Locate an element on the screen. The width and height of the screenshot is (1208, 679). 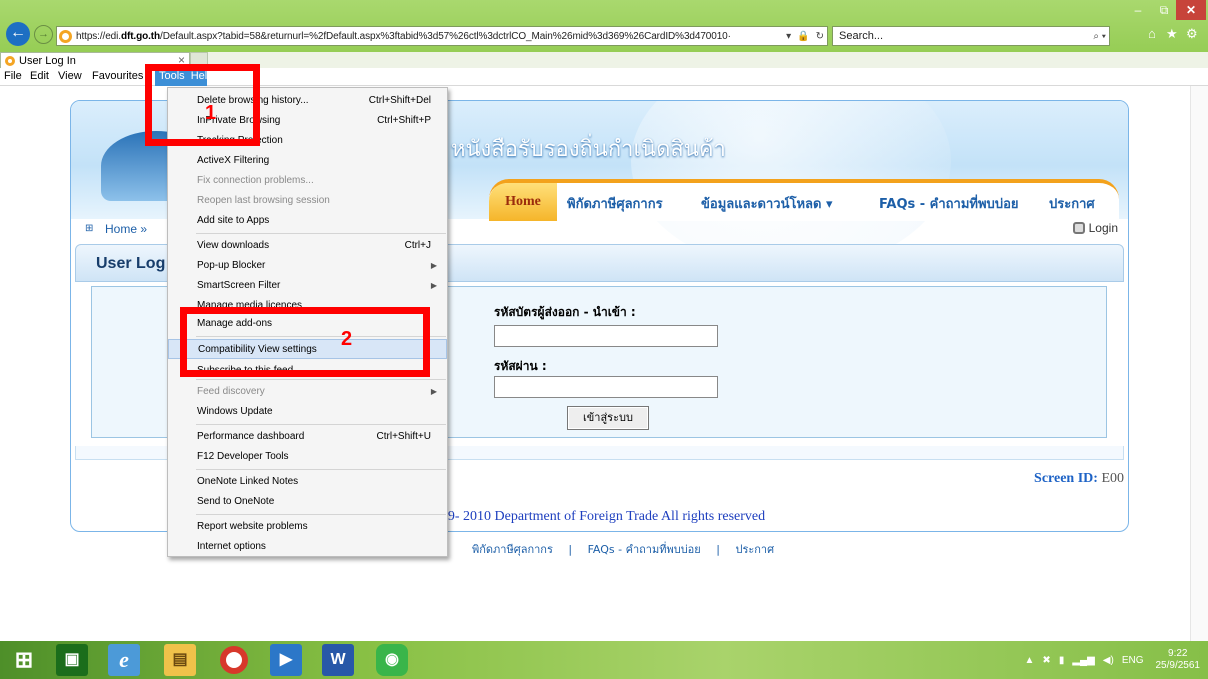
menu-item-label: SmartScreen Filter is located at coordinates (239, 285).